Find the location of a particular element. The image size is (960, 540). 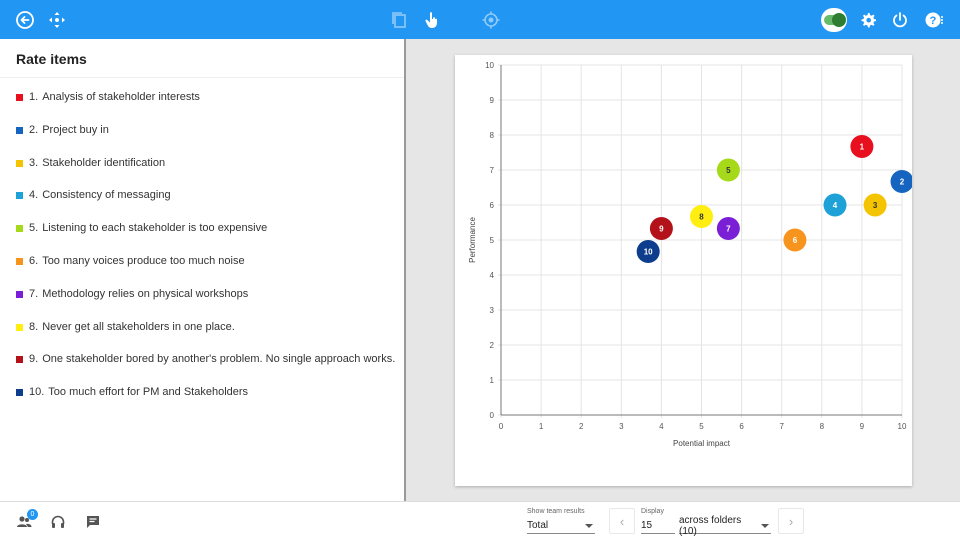

item-label: Too many voices produce too much noise is located at coordinates (143, 260).